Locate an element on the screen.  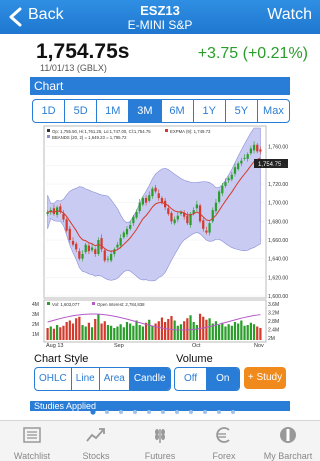
volume-axis-right-label: 2M is located at coordinates (271, 339).